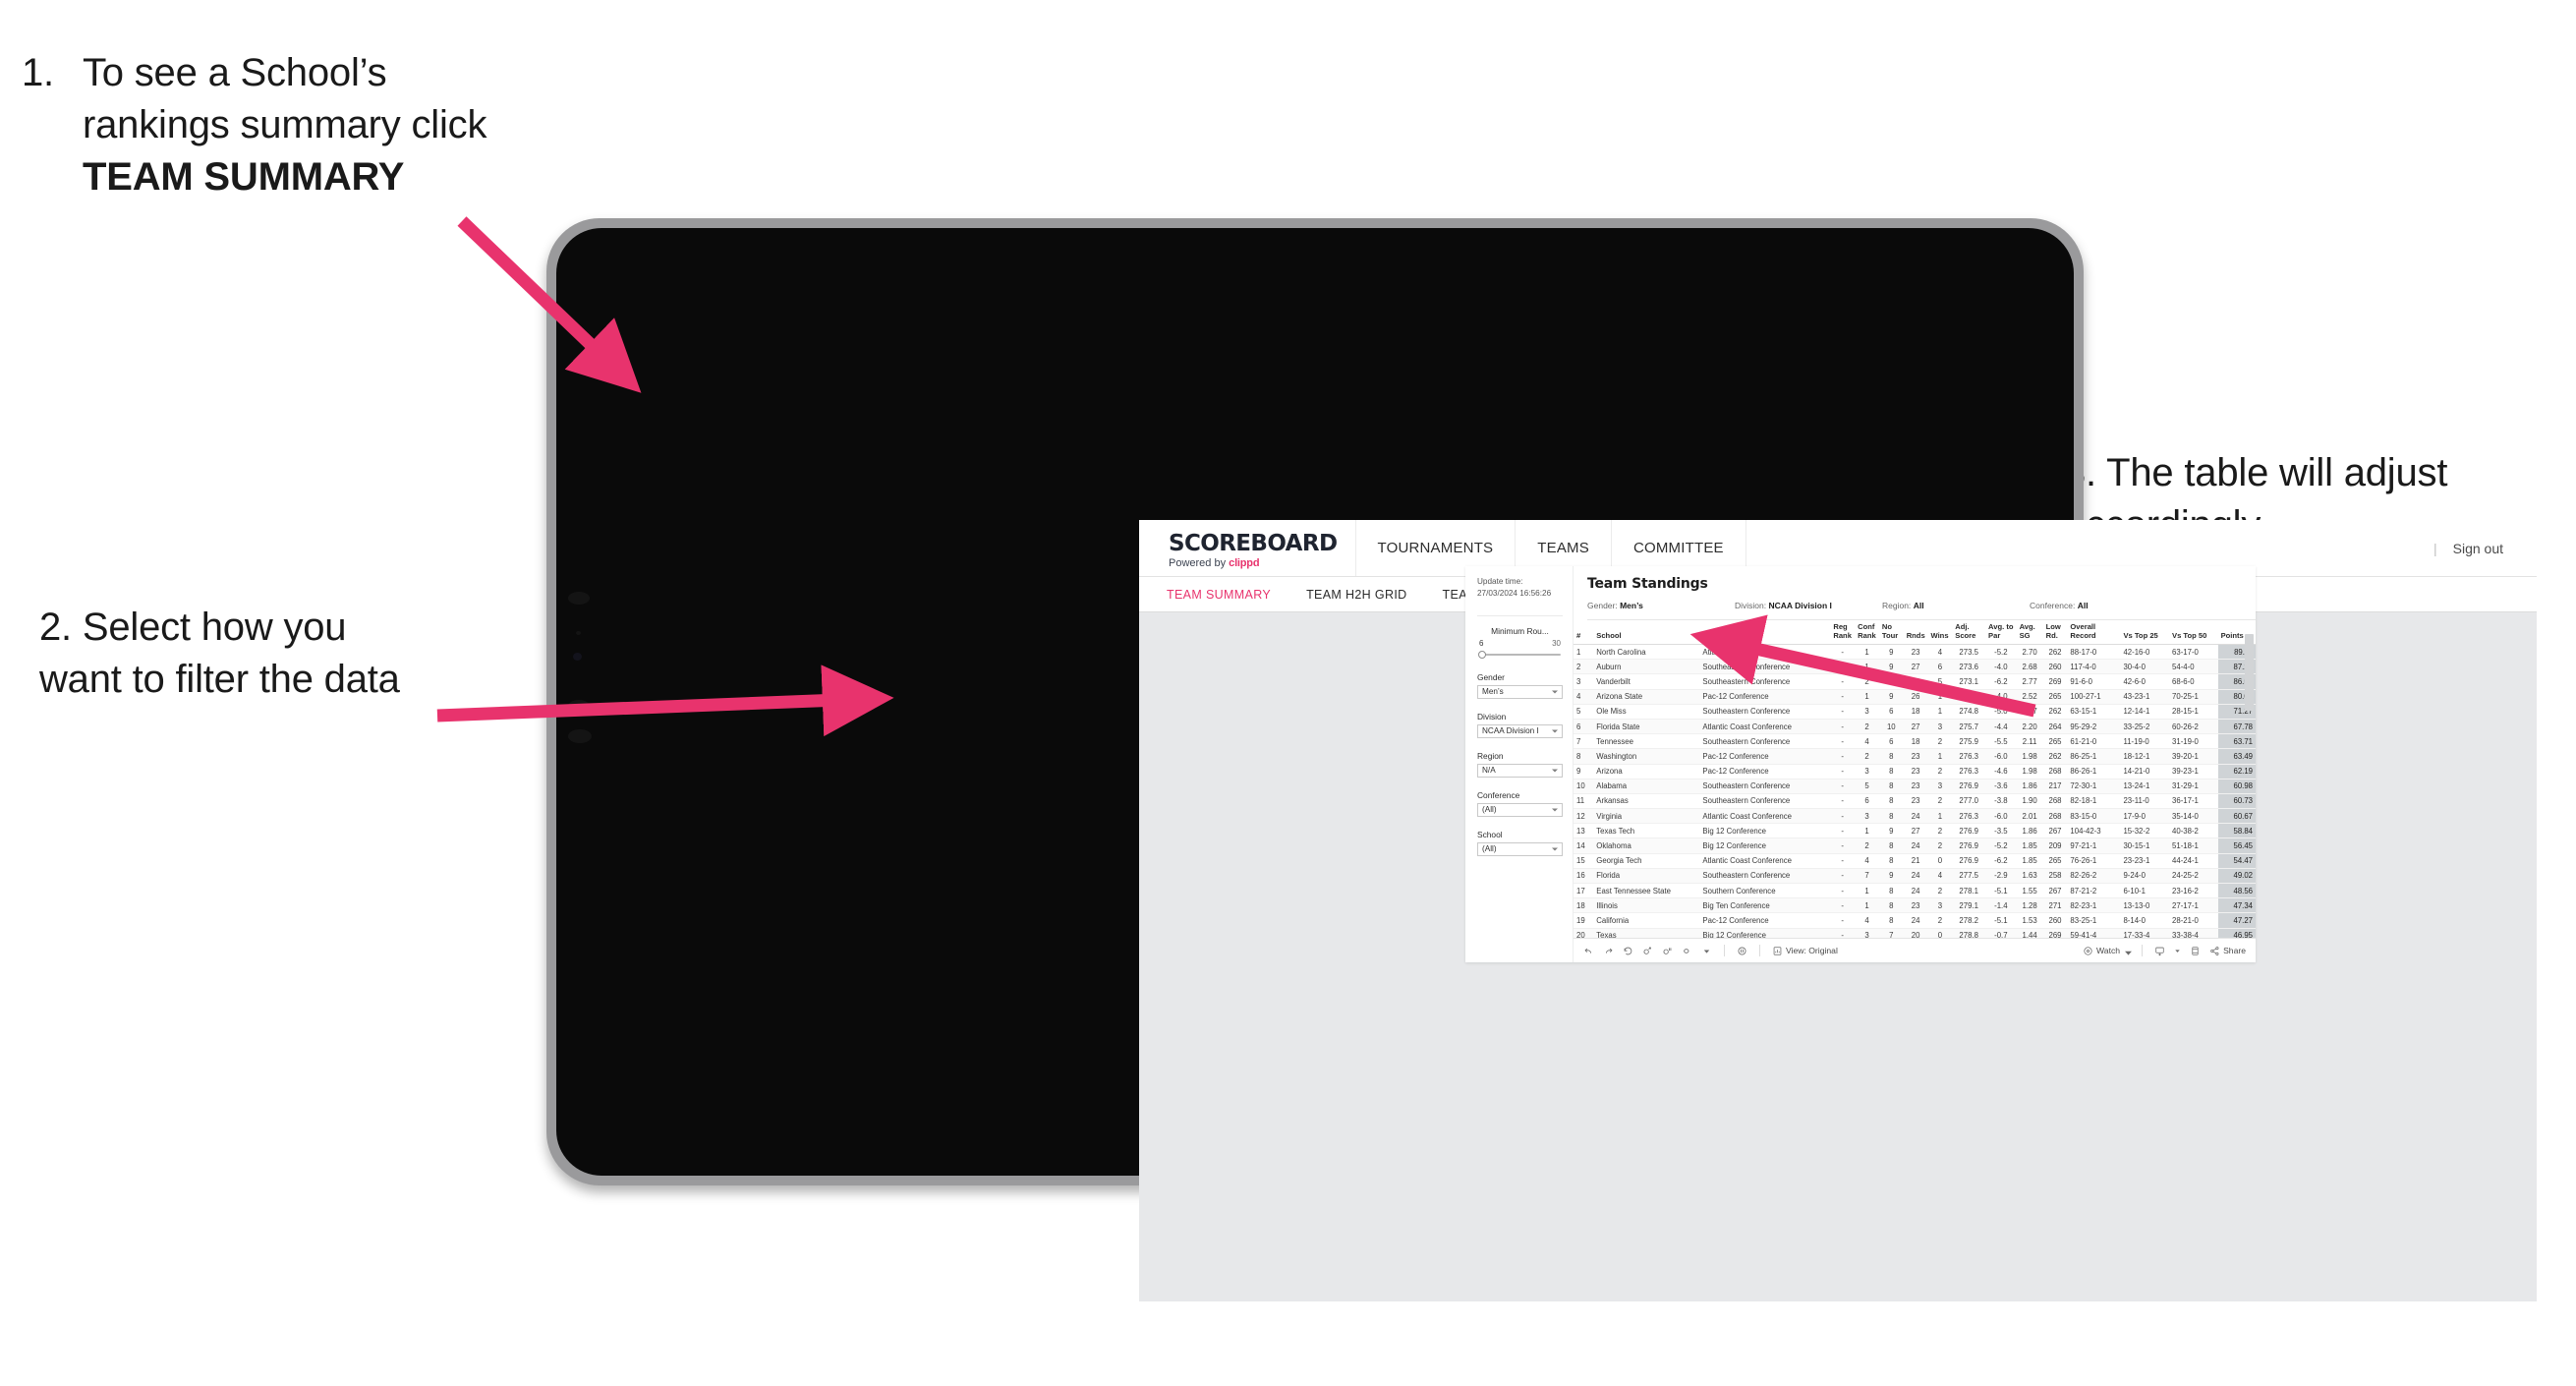  What do you see at coordinates (1244, 563) in the screenshot?
I see `brand-name: clippd` at bounding box center [1244, 563].